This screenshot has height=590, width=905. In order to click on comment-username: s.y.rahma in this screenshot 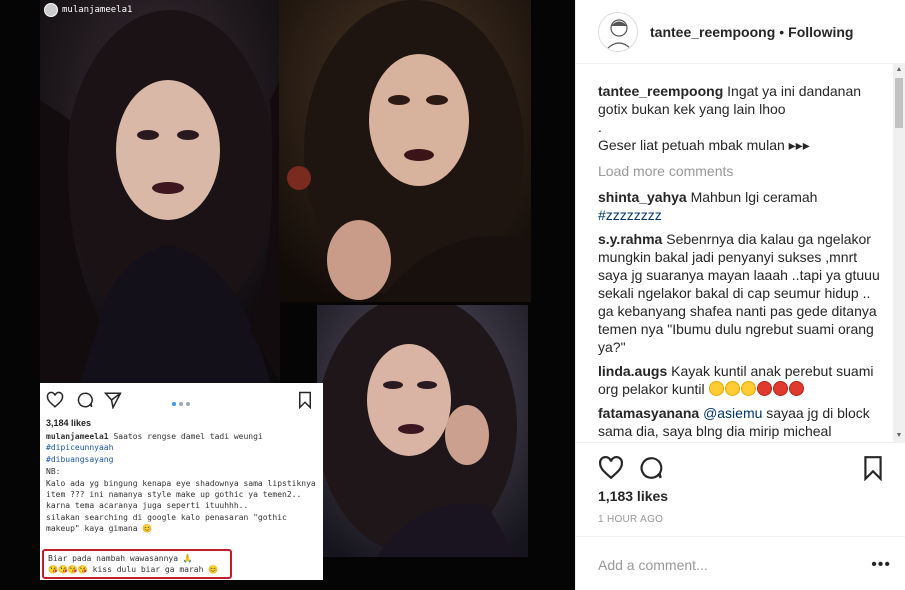, I will do `click(630, 239)`.